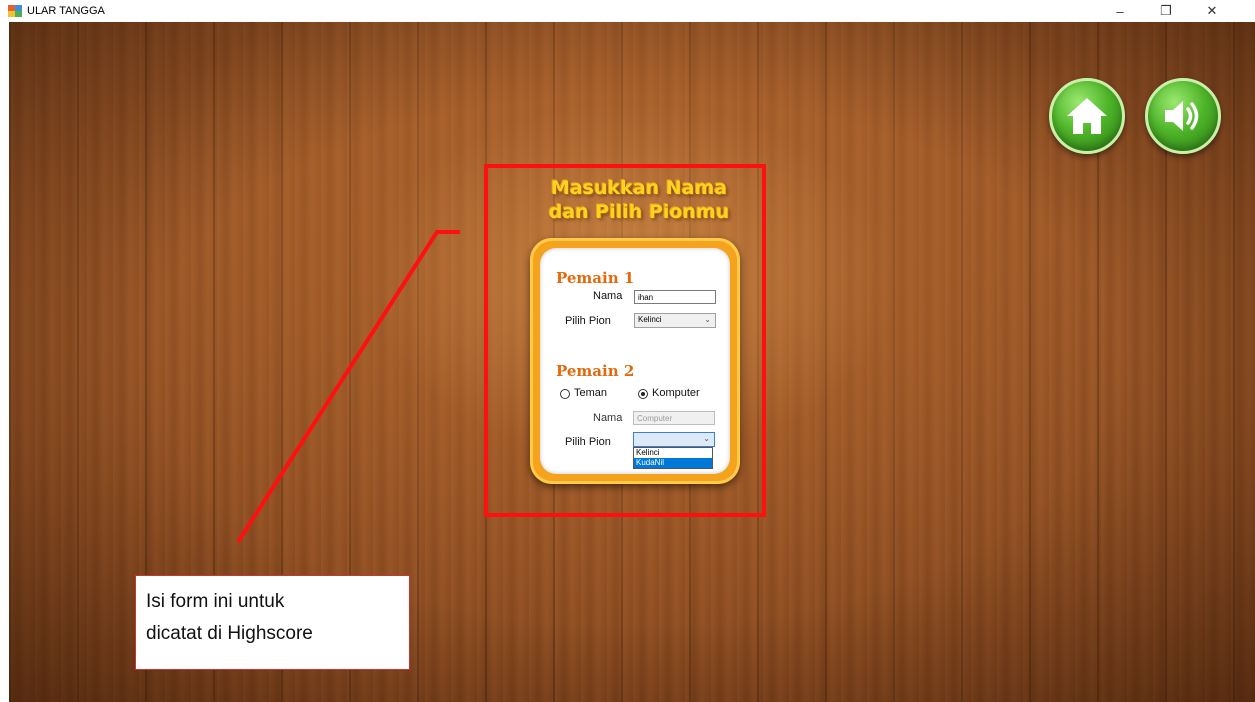 The height and width of the screenshot is (702, 1255). I want to click on minimize-button: –, so click(1120, 11).